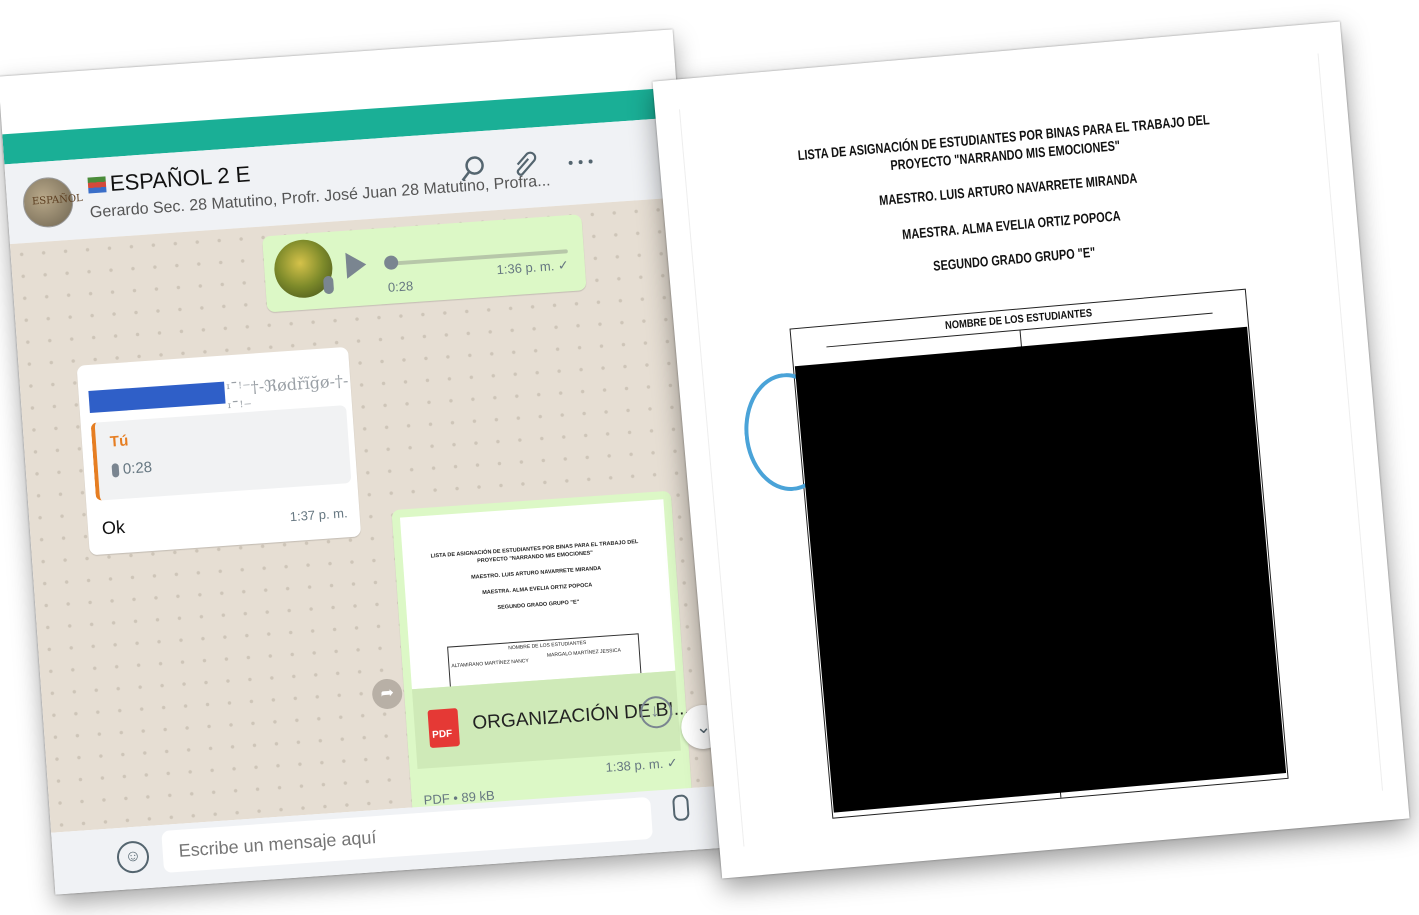 This screenshot has width=1419, height=915. I want to click on group-avatar: ESPAÑOL, so click(52, 202).